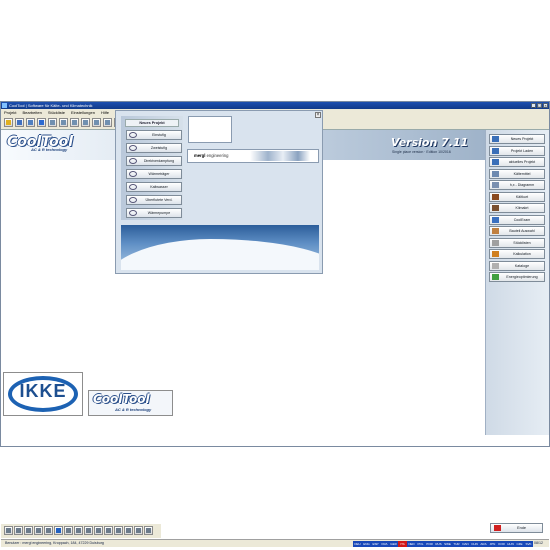  Describe the element at coordinates (154, 213) in the screenshot. I see `project-type-button-6: Wärmepumpe` at that location.